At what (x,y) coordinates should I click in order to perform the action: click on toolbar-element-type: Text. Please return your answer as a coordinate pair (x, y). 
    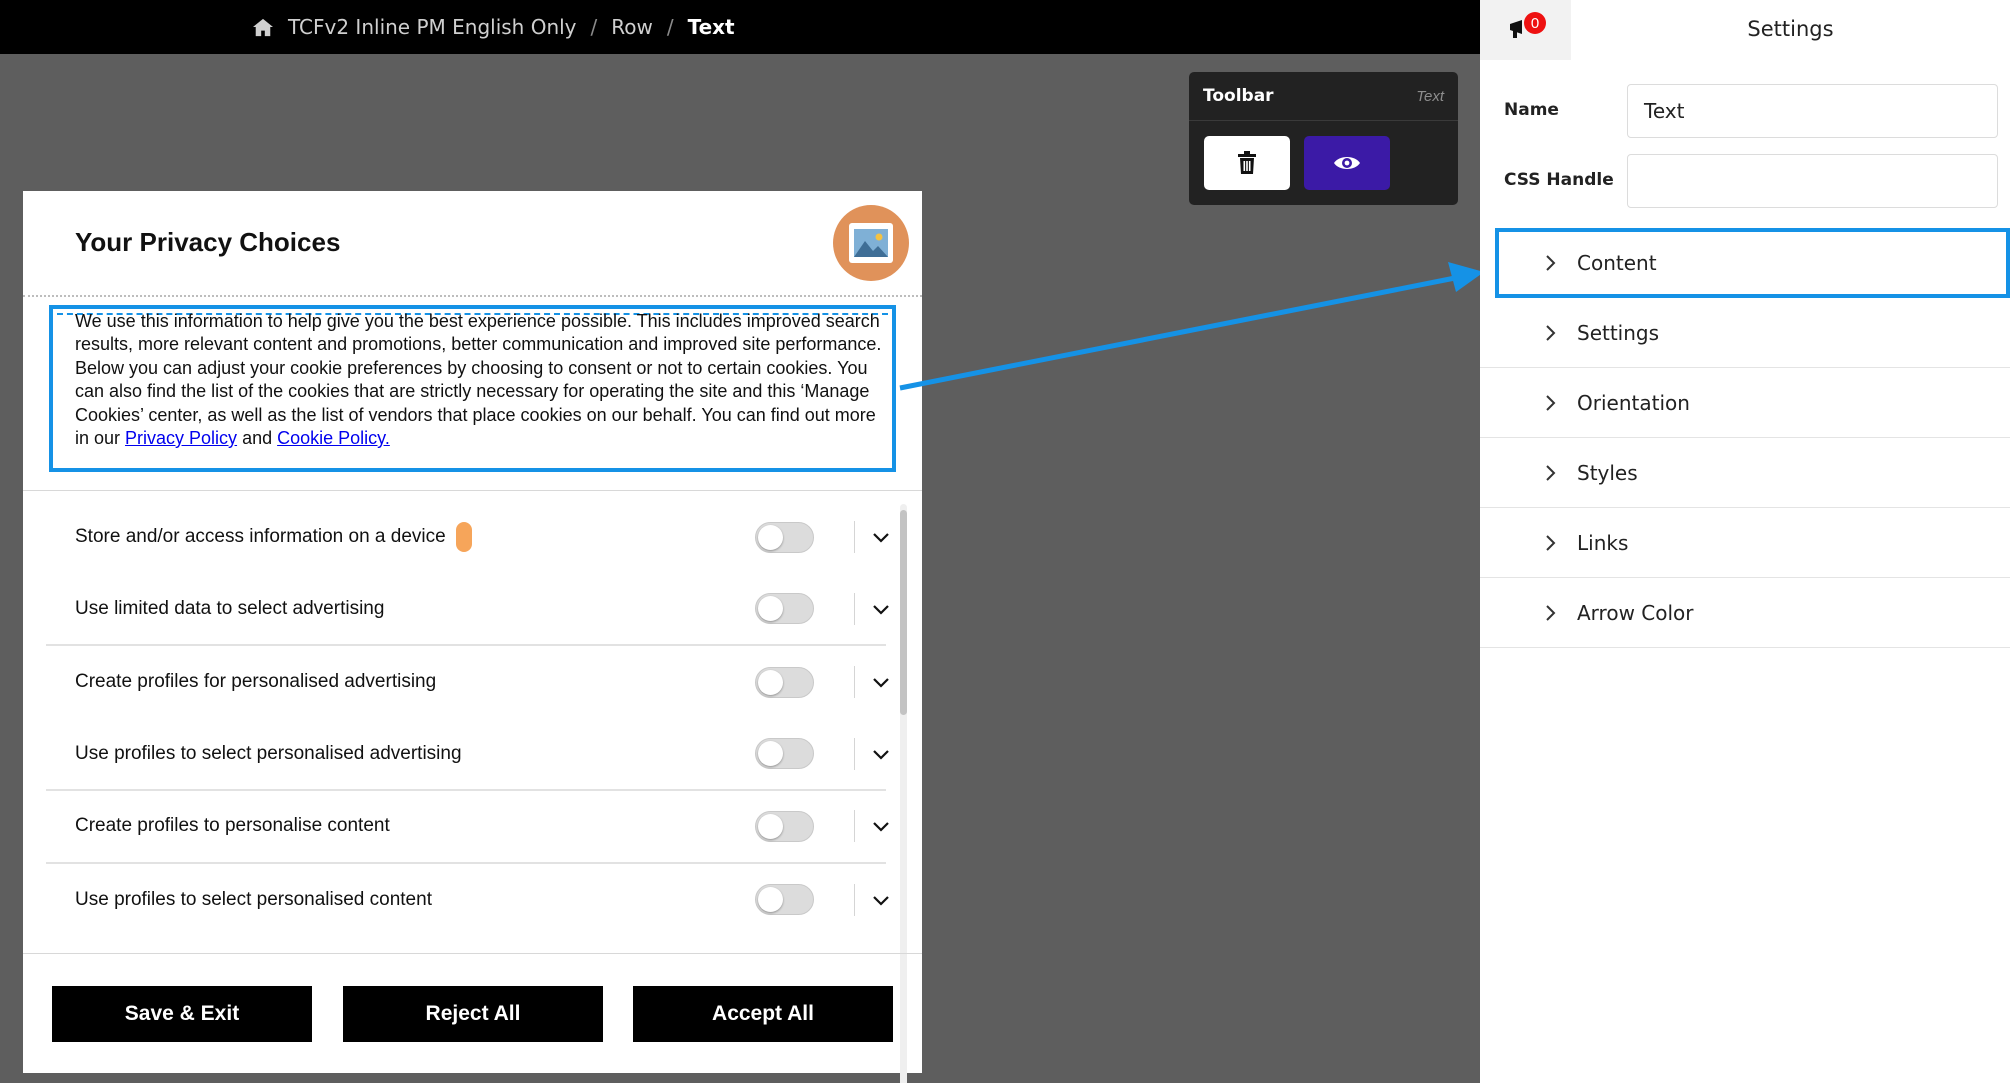
    Looking at the image, I should click on (1430, 96).